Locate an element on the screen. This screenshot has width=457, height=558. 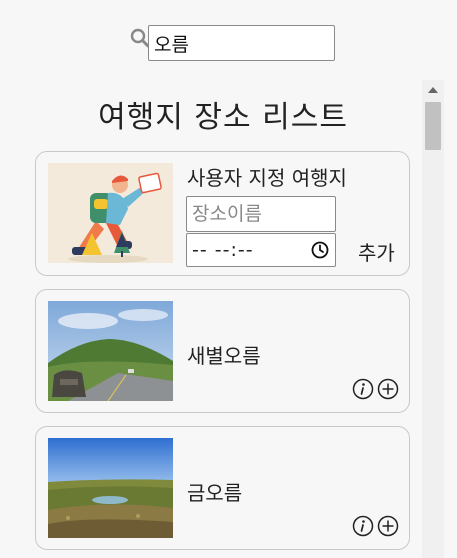
search-bar is located at coordinates (232, 43).